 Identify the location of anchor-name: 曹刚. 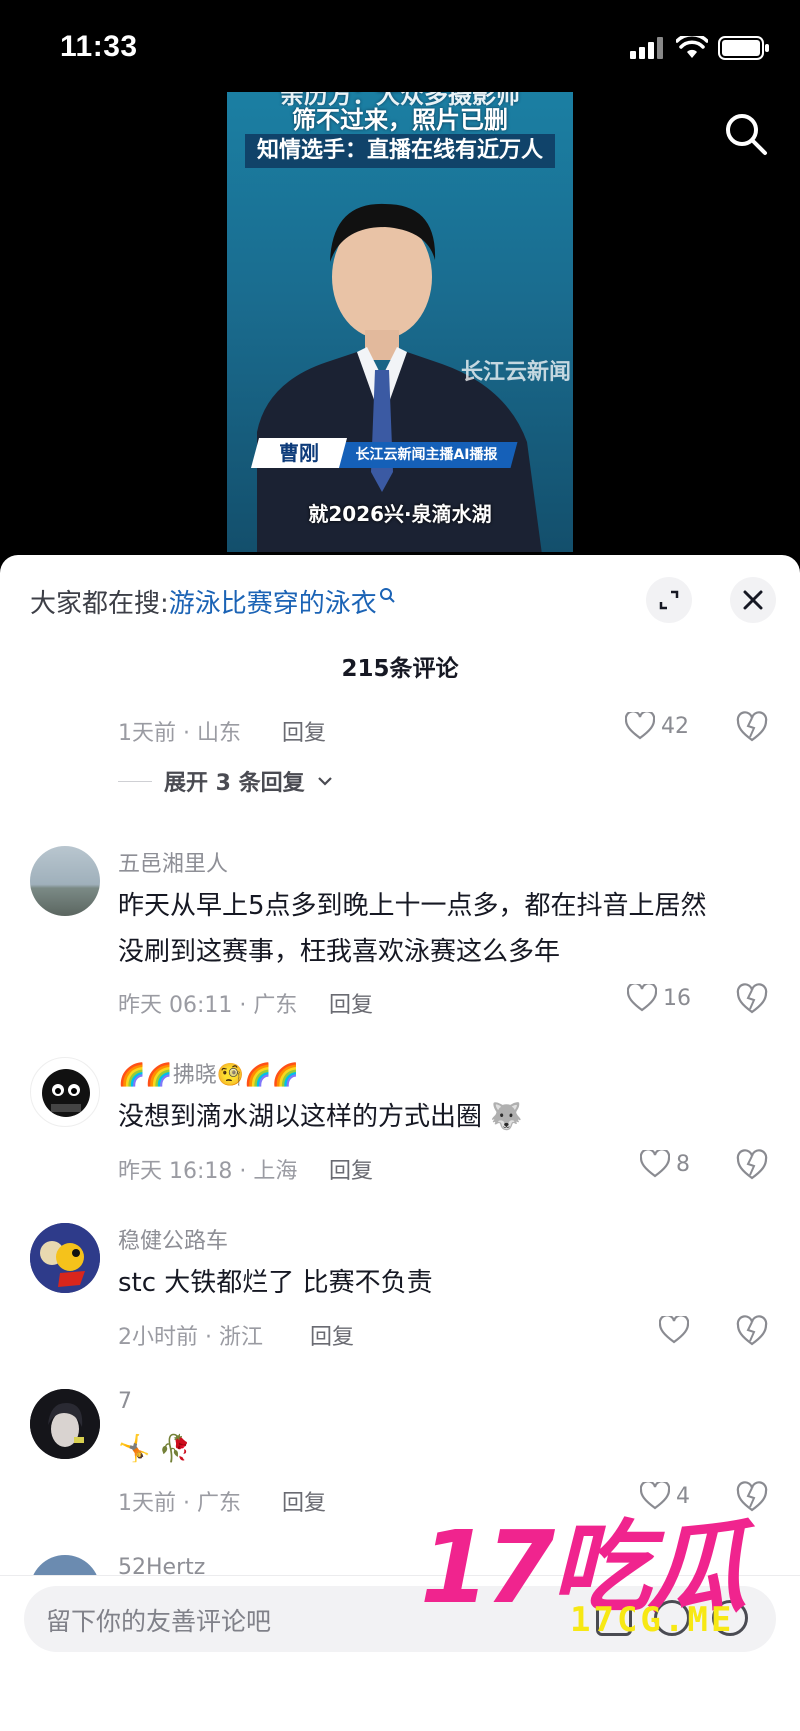
(299, 453).